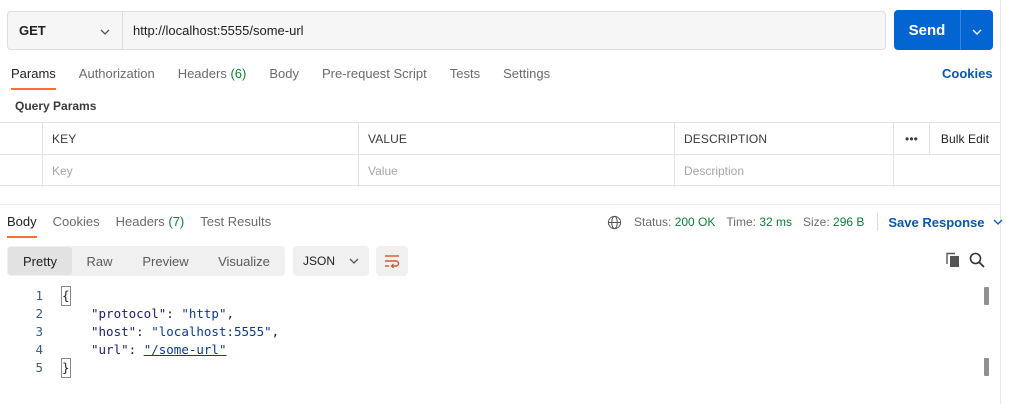  Describe the element at coordinates (450, 314) in the screenshot. I see `code-line: 2 "protocol": "http",` at that location.